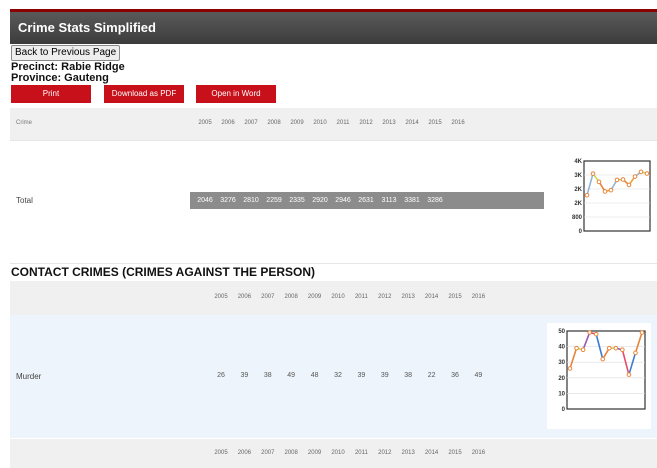  Describe the element at coordinates (578, 162) in the screenshot. I see `chart-tick-label: 4K` at that location.